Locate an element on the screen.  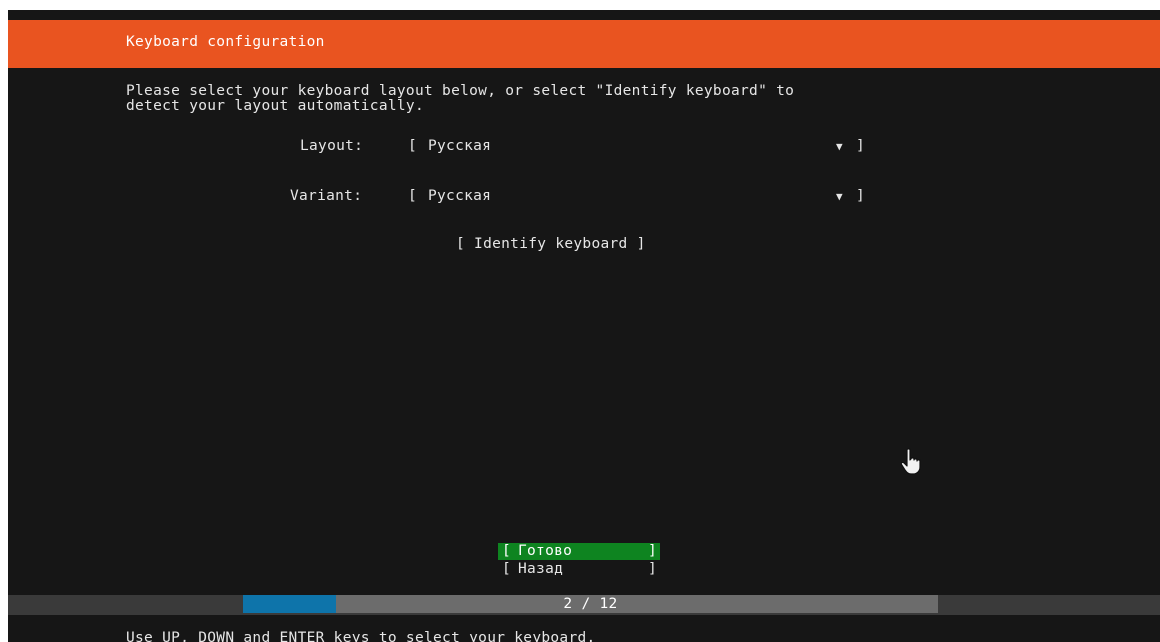
progress-bar-area: 2 / 12 is located at coordinates (584, 605).